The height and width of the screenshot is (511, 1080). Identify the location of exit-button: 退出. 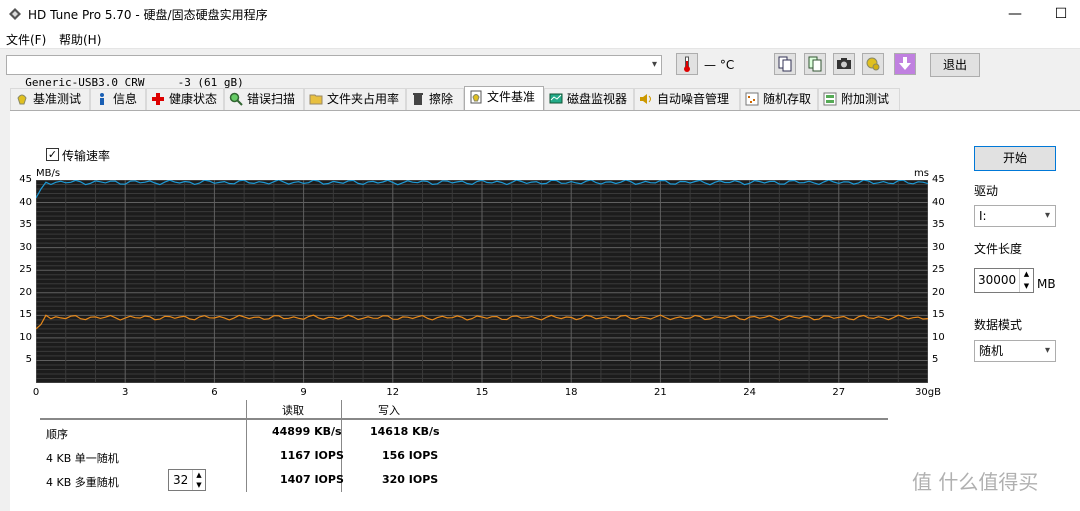
(955, 65).